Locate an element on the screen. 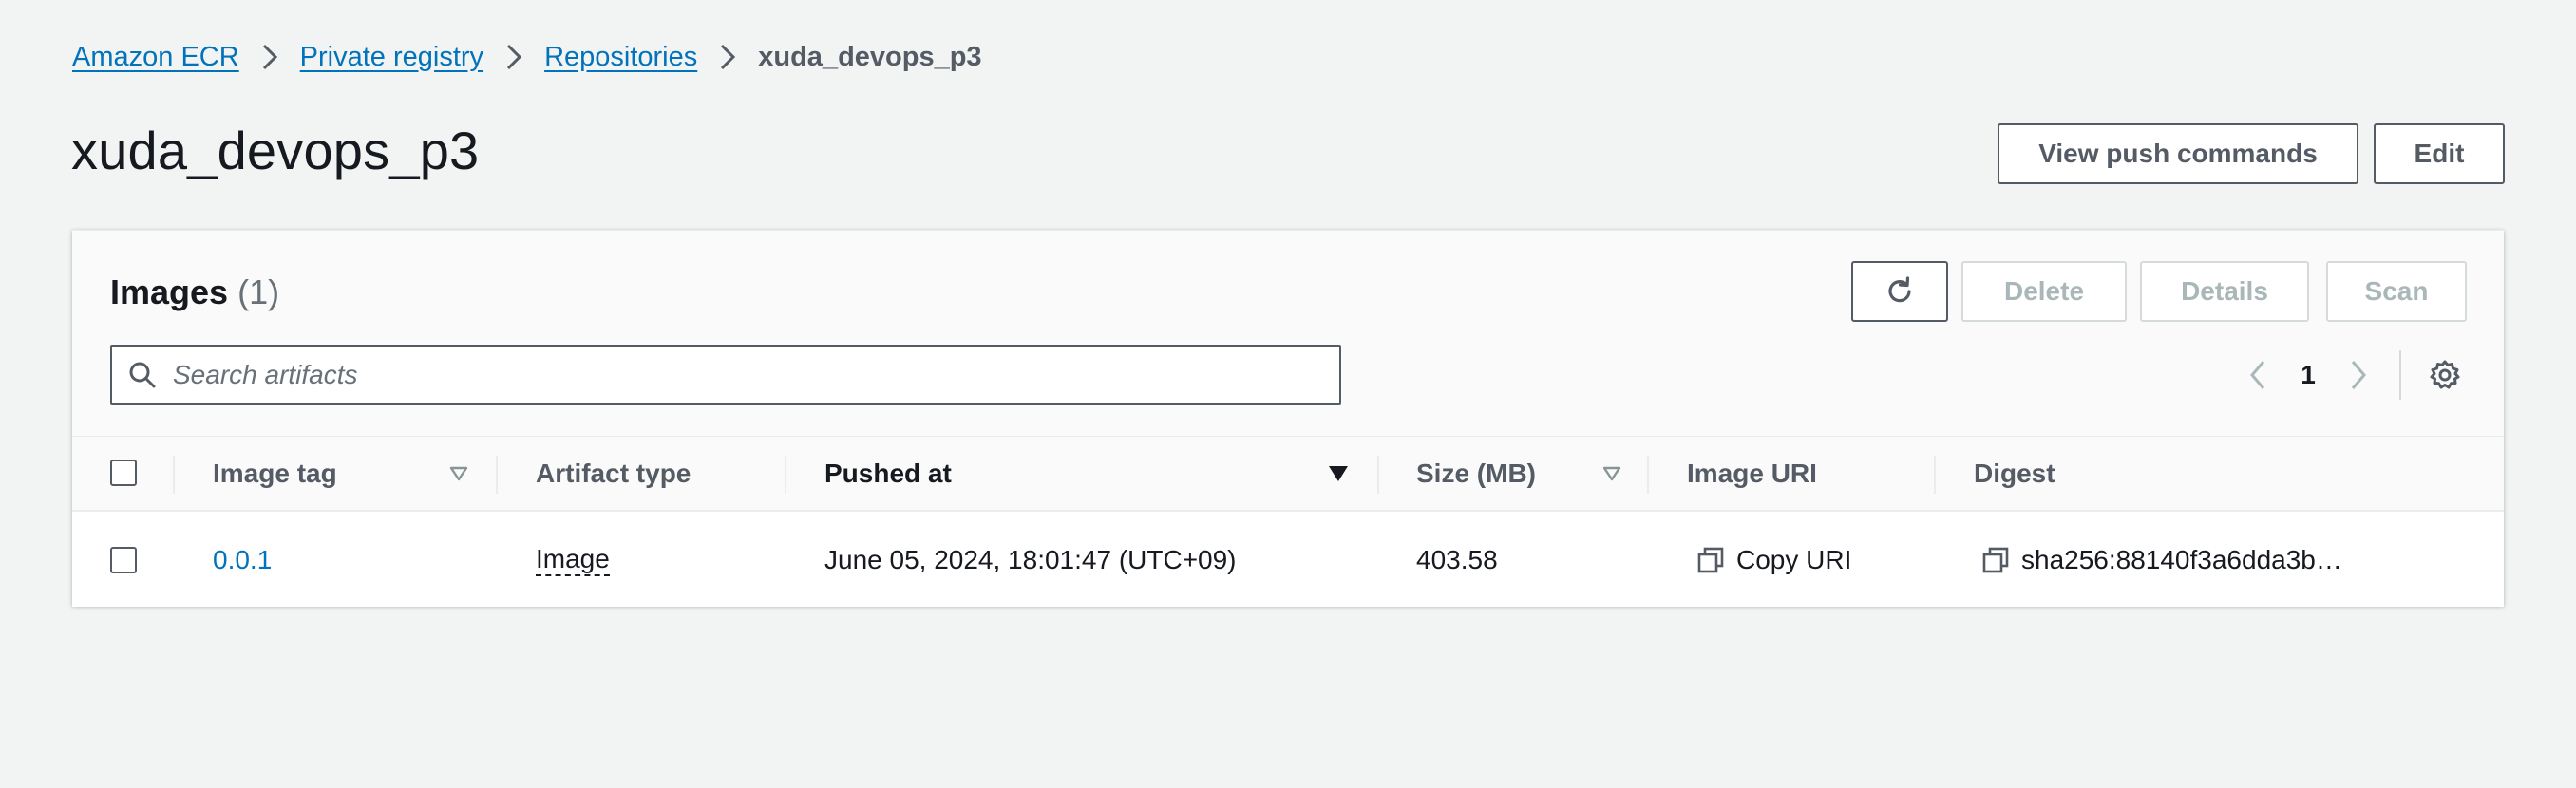  delete-button: Delete is located at coordinates (2044, 291).